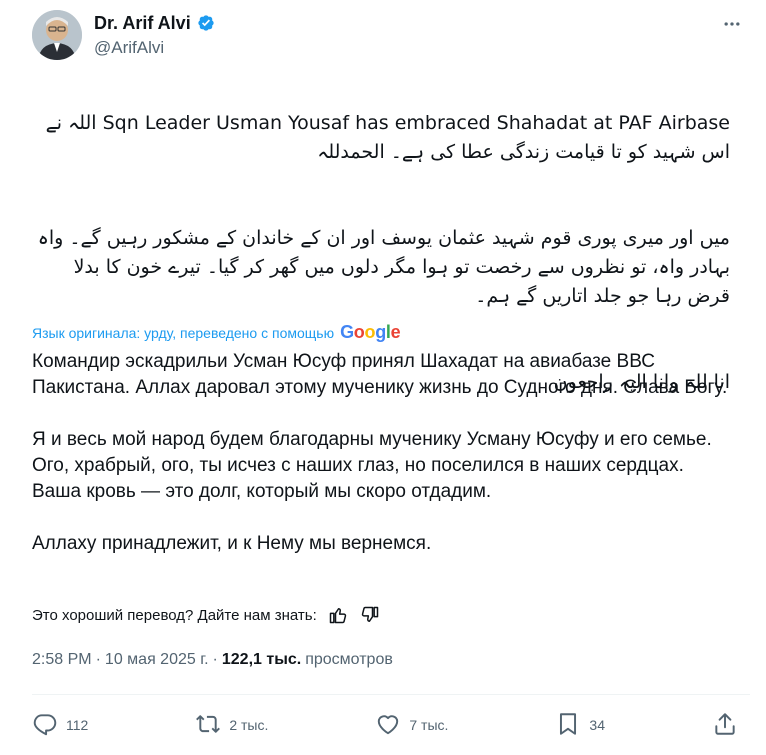 This screenshot has height=755, width=766. What do you see at coordinates (155, 48) in the screenshot?
I see `author-handle: @ArifAlvi` at bounding box center [155, 48].